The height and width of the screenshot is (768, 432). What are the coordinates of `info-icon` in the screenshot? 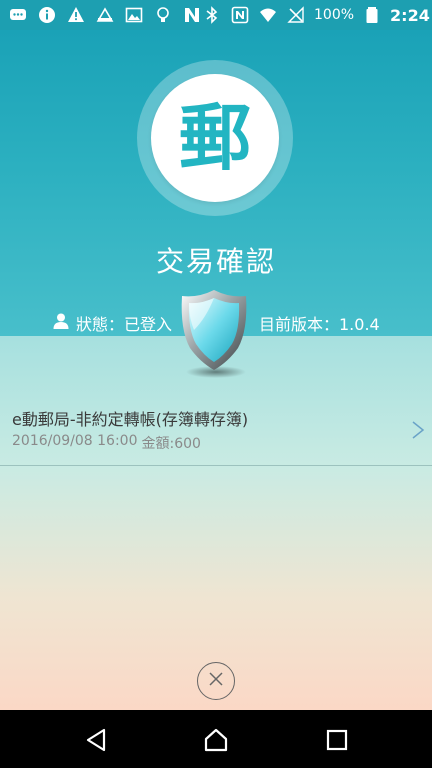 It's located at (47, 15).